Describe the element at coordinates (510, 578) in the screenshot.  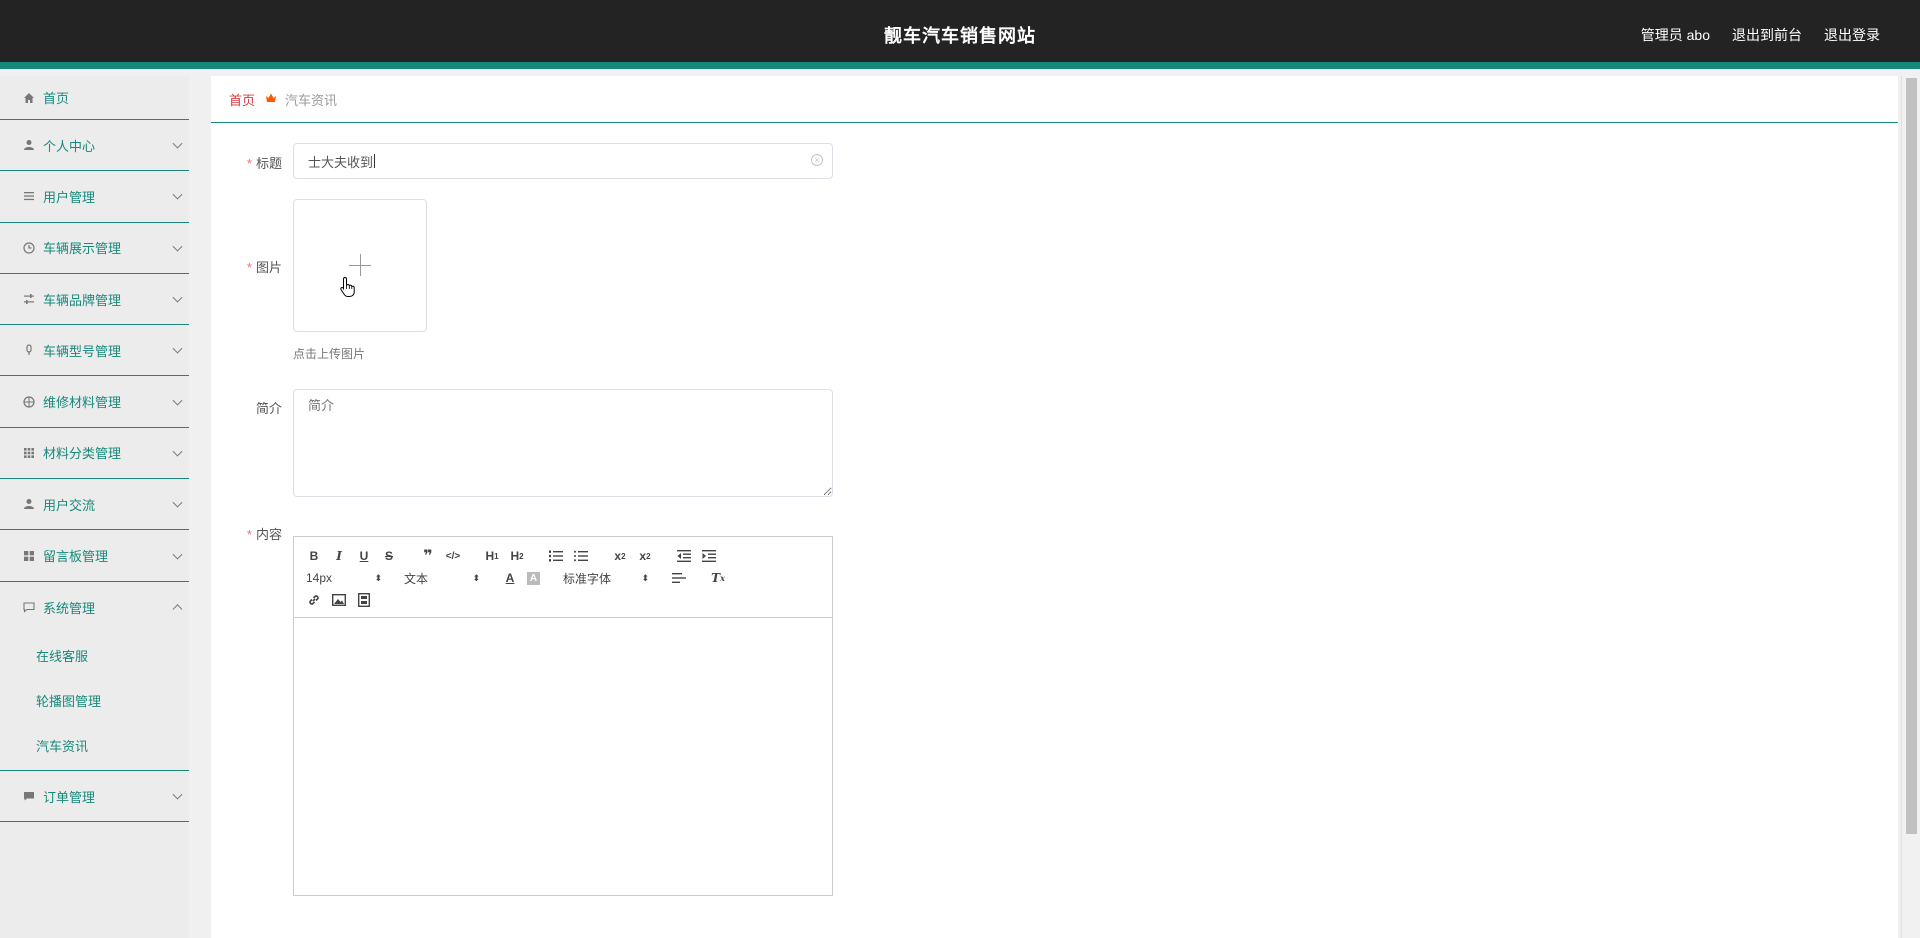
I see `font-color-icon: A` at that location.